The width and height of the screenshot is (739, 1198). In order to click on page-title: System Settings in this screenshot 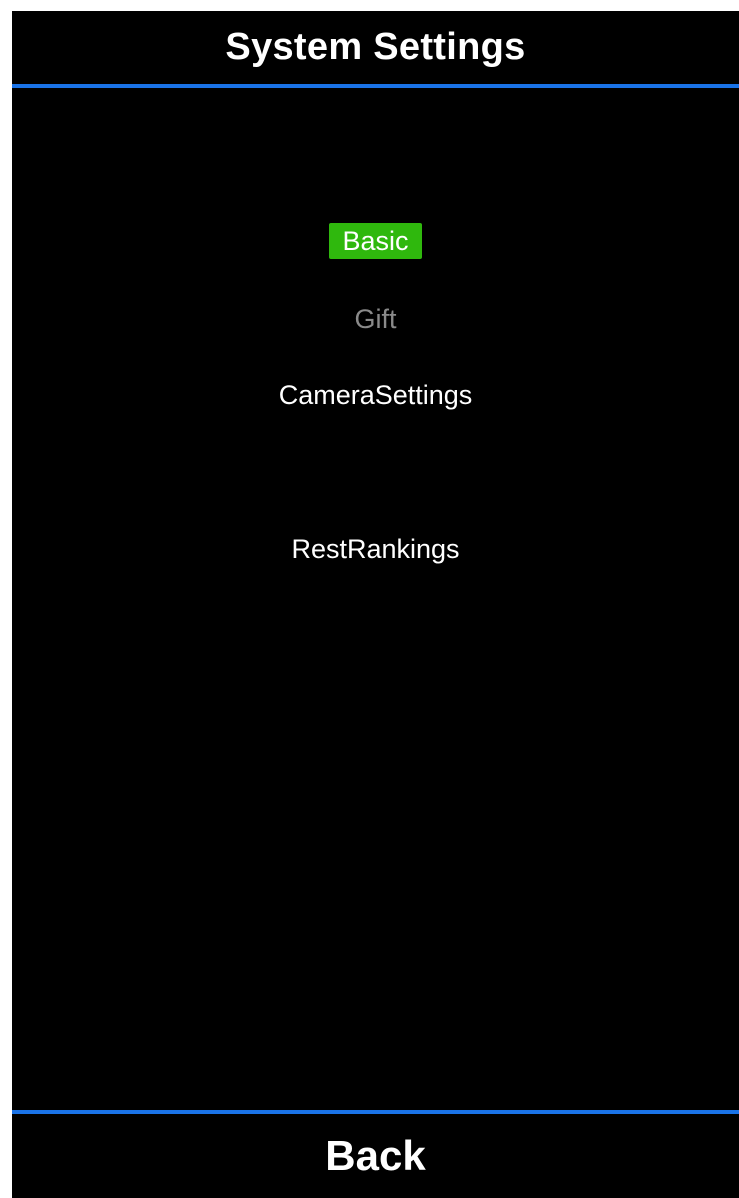, I will do `click(375, 47)`.